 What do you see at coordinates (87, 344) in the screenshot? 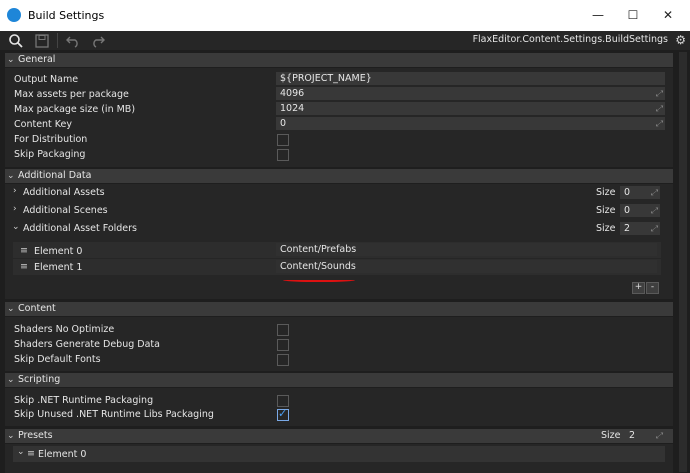
I see `shaders-debug-label: Shaders Generate Debug Data` at bounding box center [87, 344].